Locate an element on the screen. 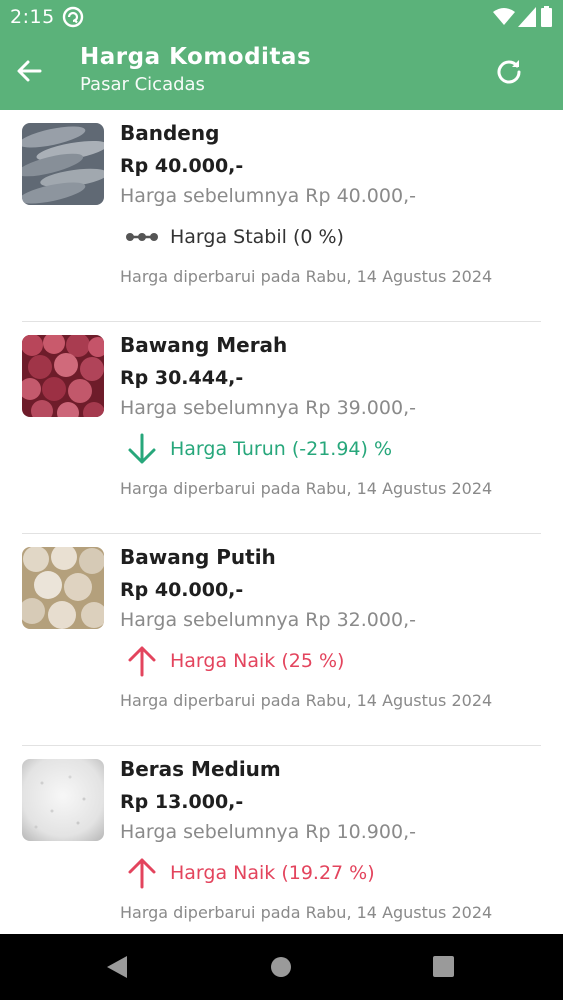  cellular-icon is located at coordinates (527, 17).